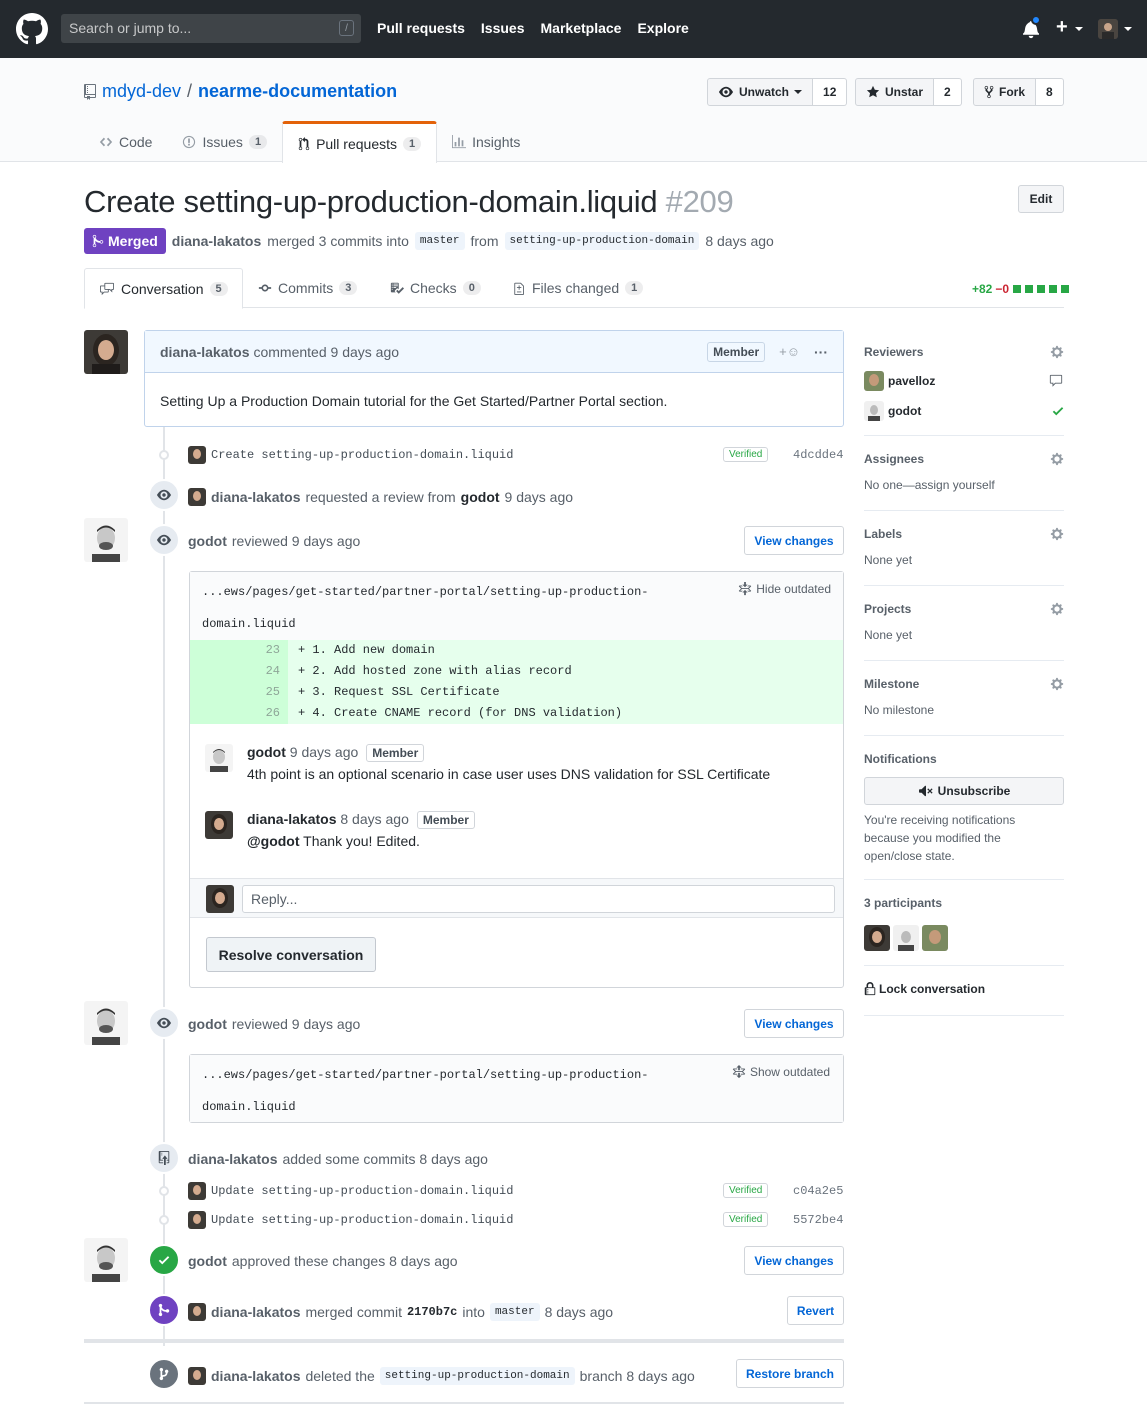  I want to click on head-branch: setting-up-production-domain, so click(602, 241).